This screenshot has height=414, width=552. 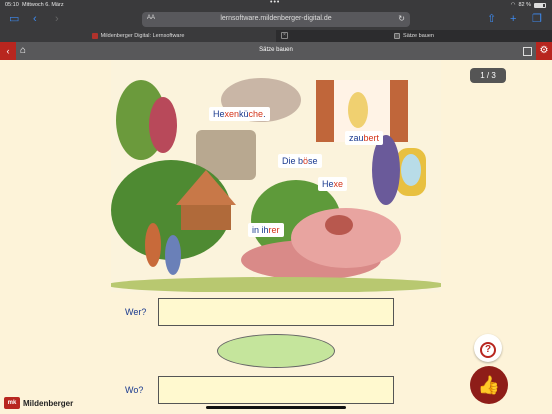 What do you see at coordinates (136, 312) in the screenshot?
I see `wer-label: Wer?` at bounding box center [136, 312].